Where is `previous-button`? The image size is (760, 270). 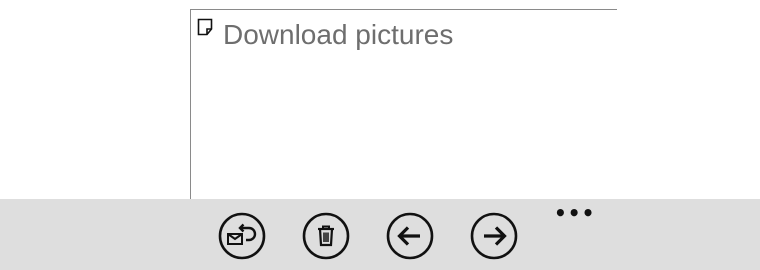
previous-button is located at coordinates (410, 236).